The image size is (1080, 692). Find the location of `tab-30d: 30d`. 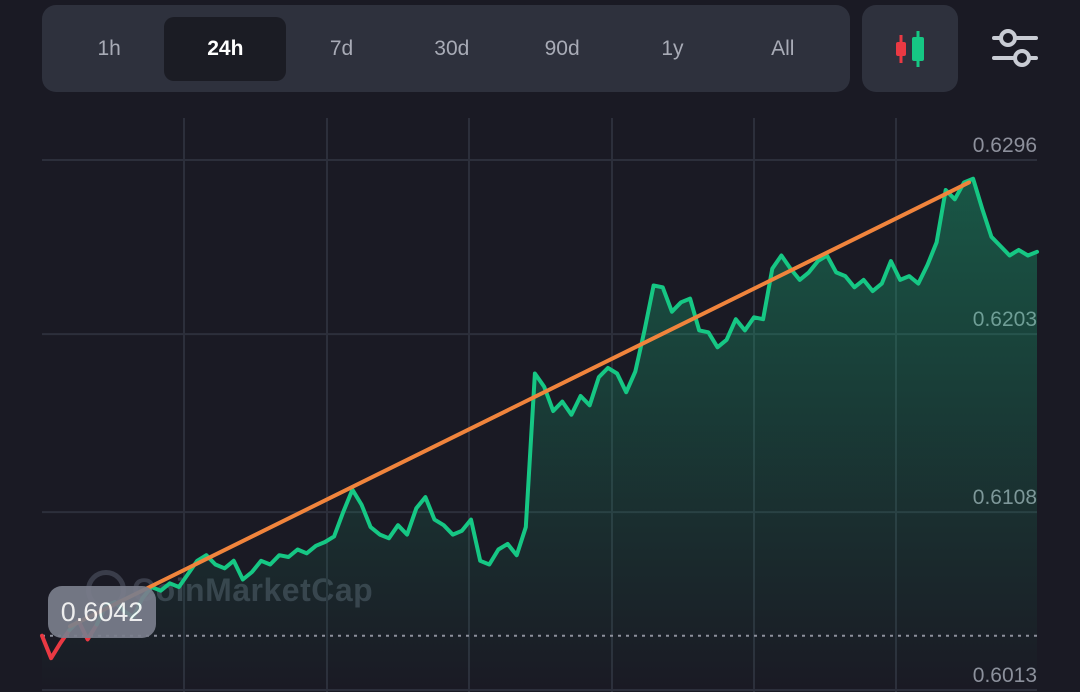

tab-30d: 30d is located at coordinates (452, 49).